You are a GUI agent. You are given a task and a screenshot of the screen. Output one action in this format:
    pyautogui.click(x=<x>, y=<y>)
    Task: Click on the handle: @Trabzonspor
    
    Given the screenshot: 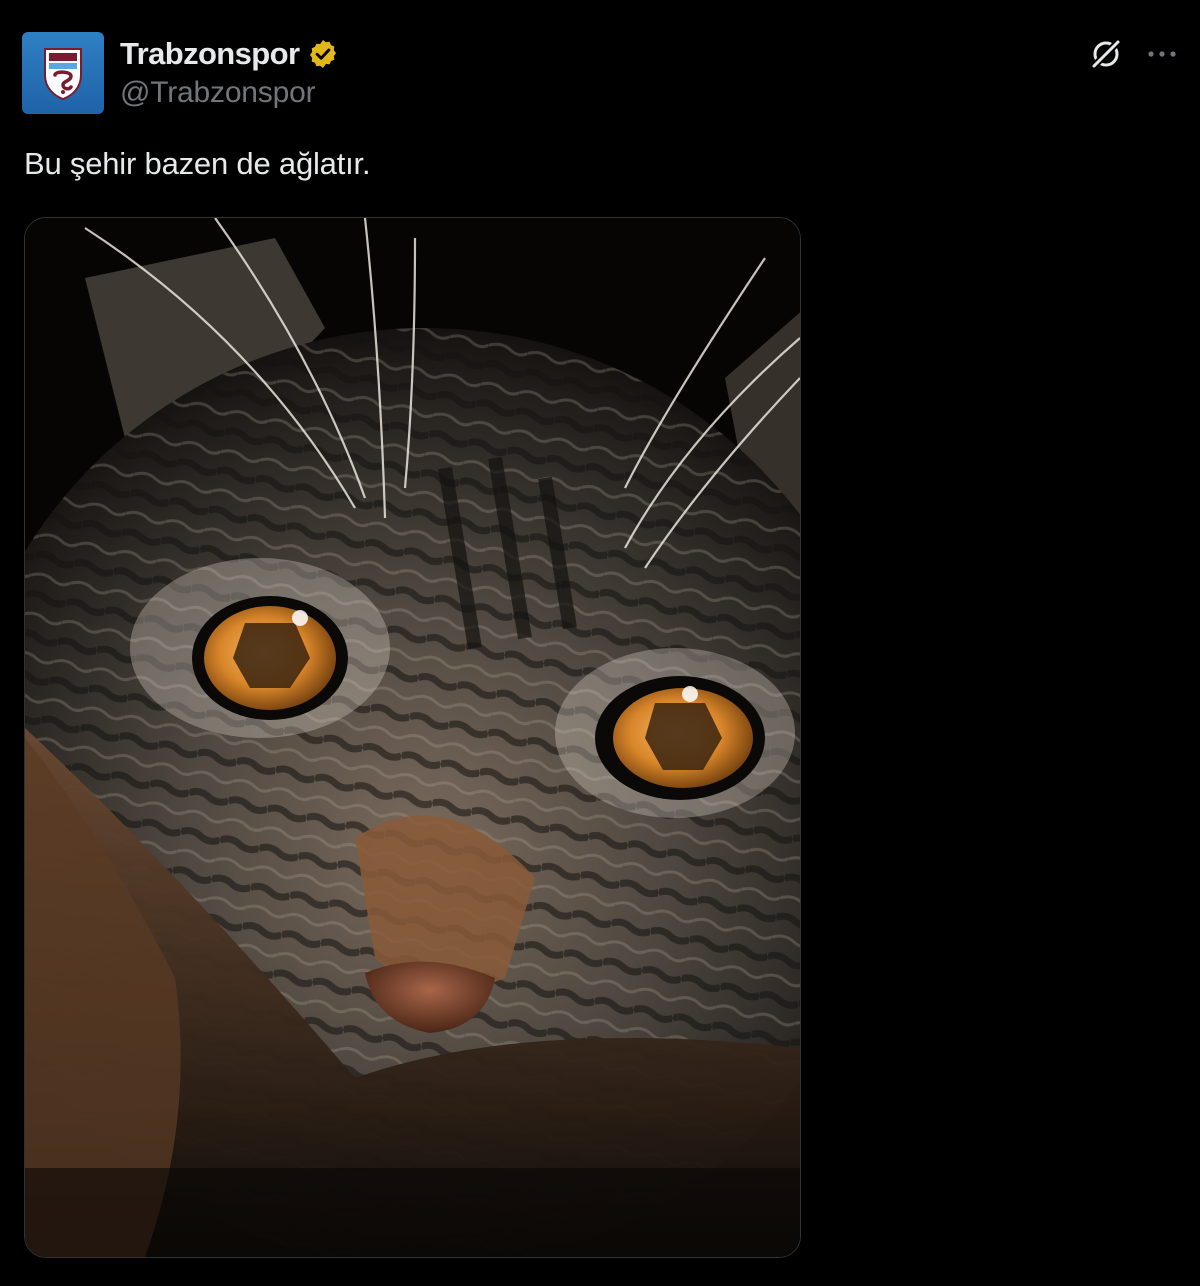 What is the action you would take?
    pyautogui.click(x=229, y=93)
    